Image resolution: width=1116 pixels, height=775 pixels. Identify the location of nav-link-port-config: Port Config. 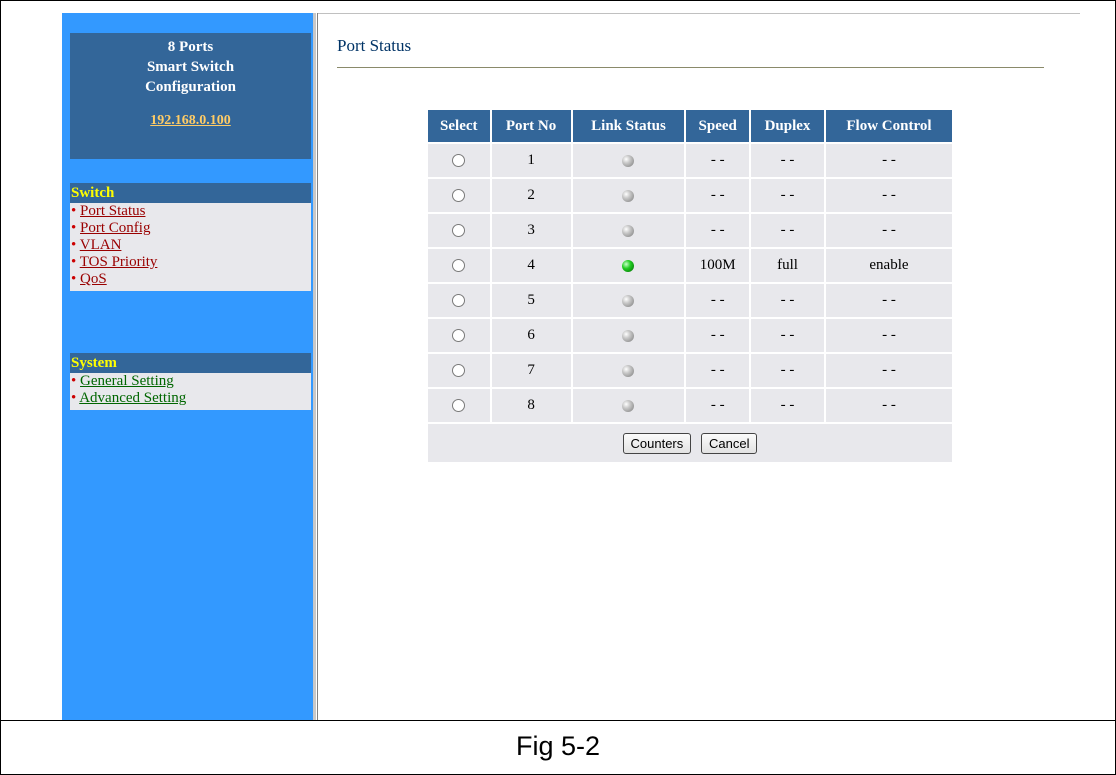
(115, 228).